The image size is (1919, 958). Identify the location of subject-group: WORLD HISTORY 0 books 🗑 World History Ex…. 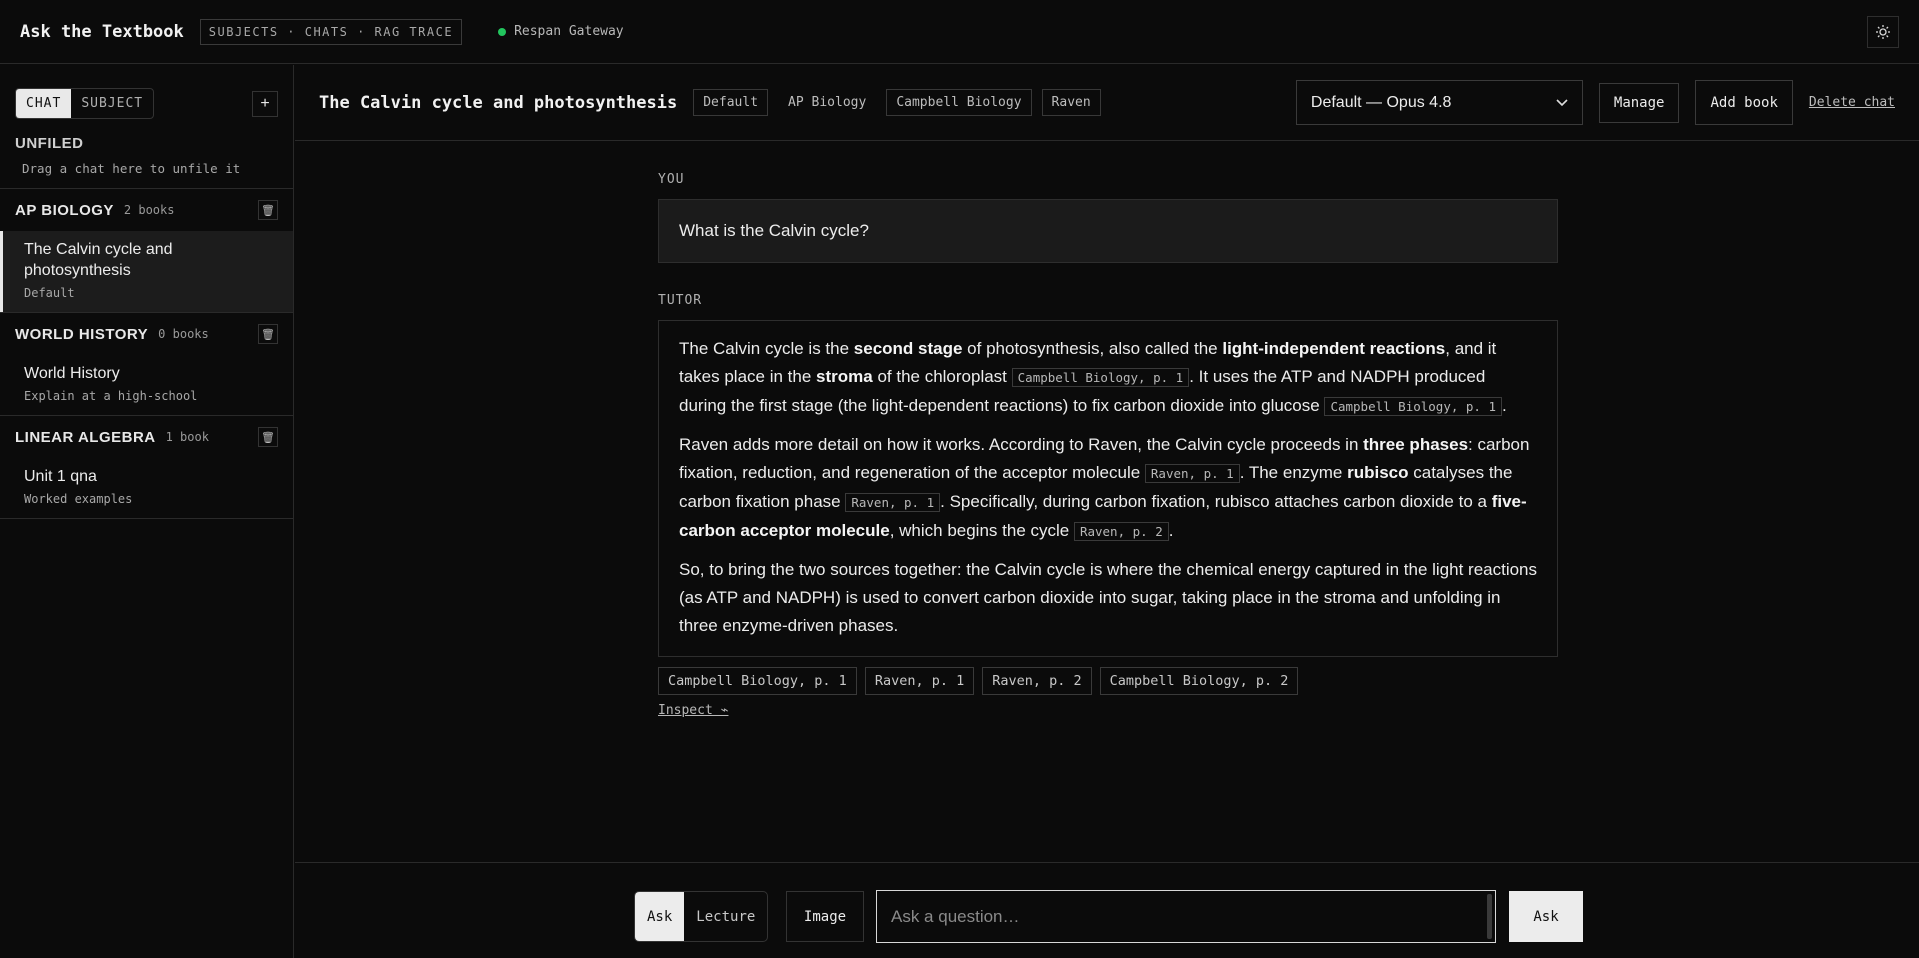
(146, 364).